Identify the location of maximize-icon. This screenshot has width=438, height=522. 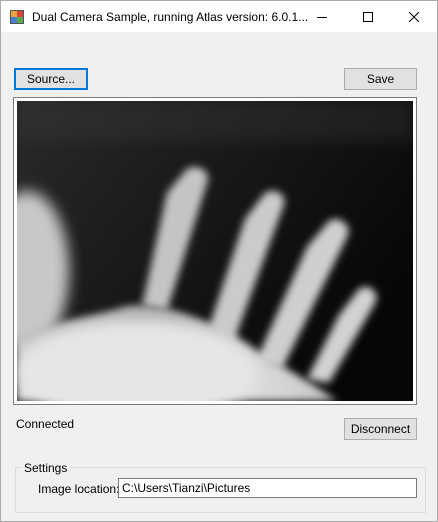
(368, 16).